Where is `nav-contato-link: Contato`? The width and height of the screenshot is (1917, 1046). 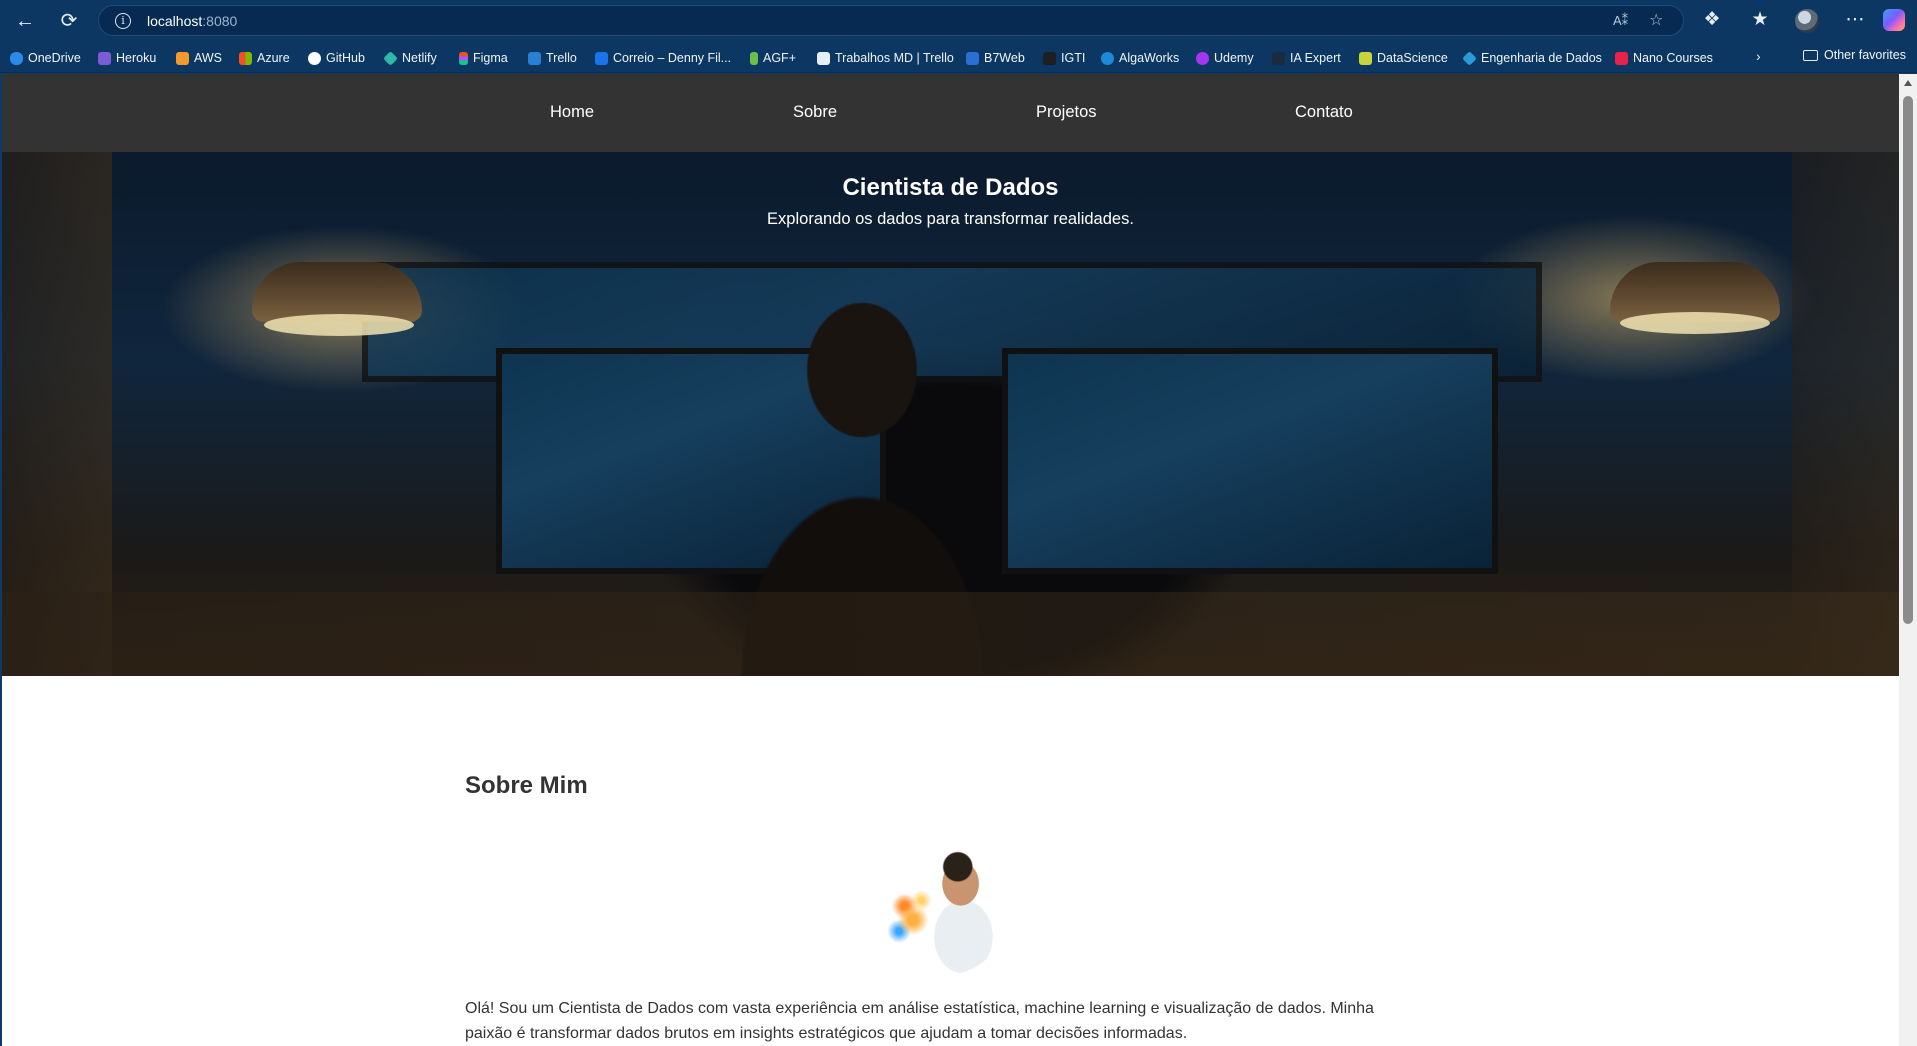
nav-contato-link: Contato is located at coordinates (1324, 112).